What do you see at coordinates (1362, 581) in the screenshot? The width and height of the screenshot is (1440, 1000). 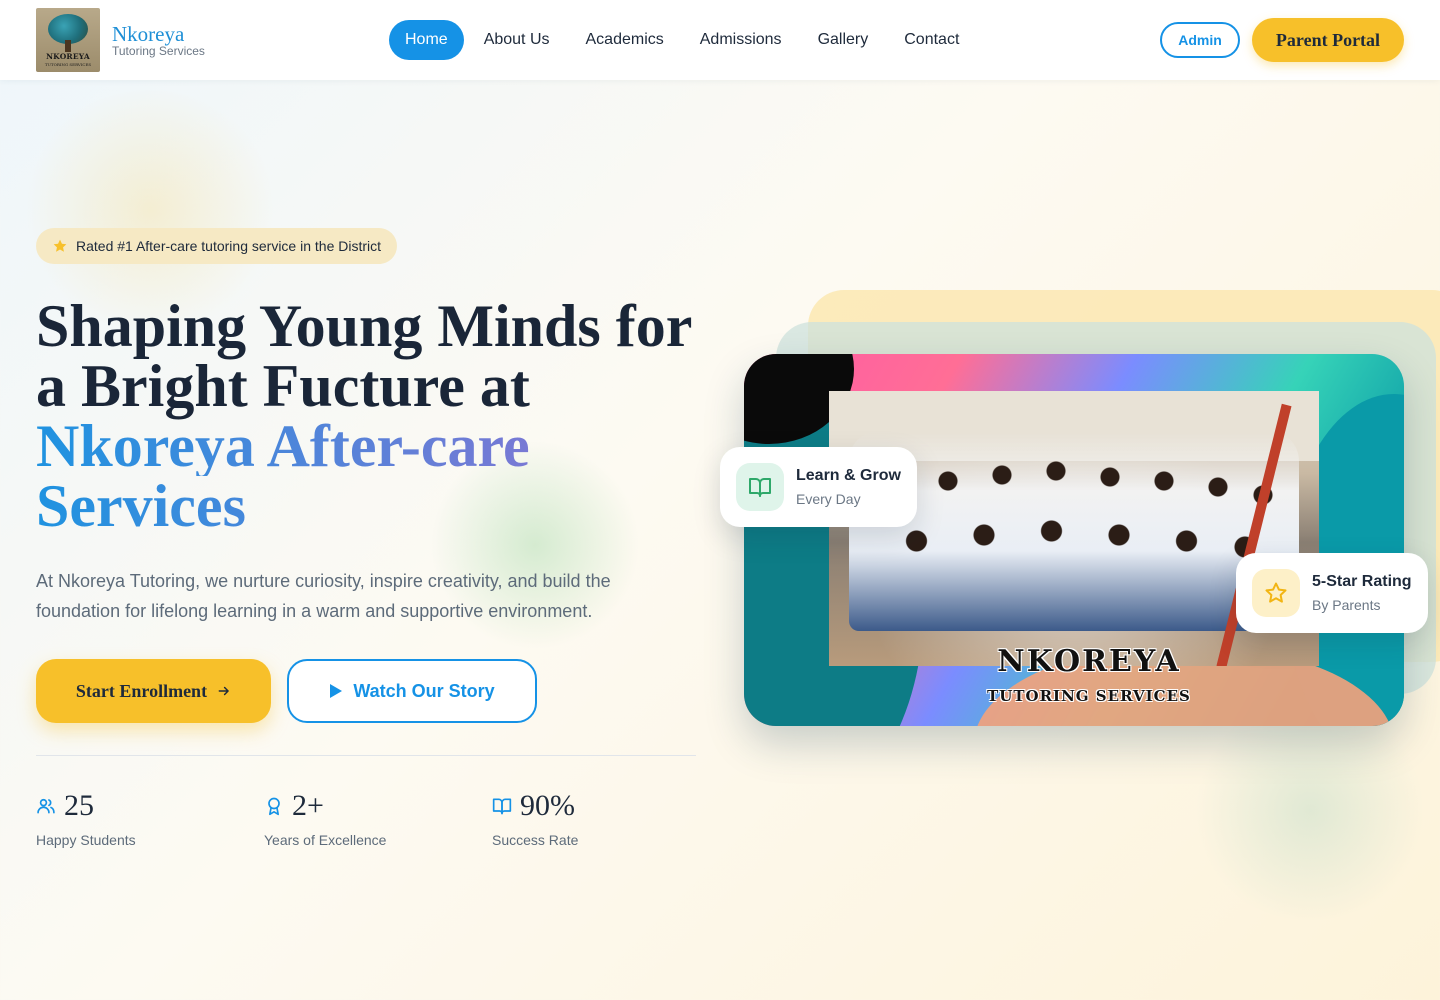 I see `rating-title: 5-Star Rating` at bounding box center [1362, 581].